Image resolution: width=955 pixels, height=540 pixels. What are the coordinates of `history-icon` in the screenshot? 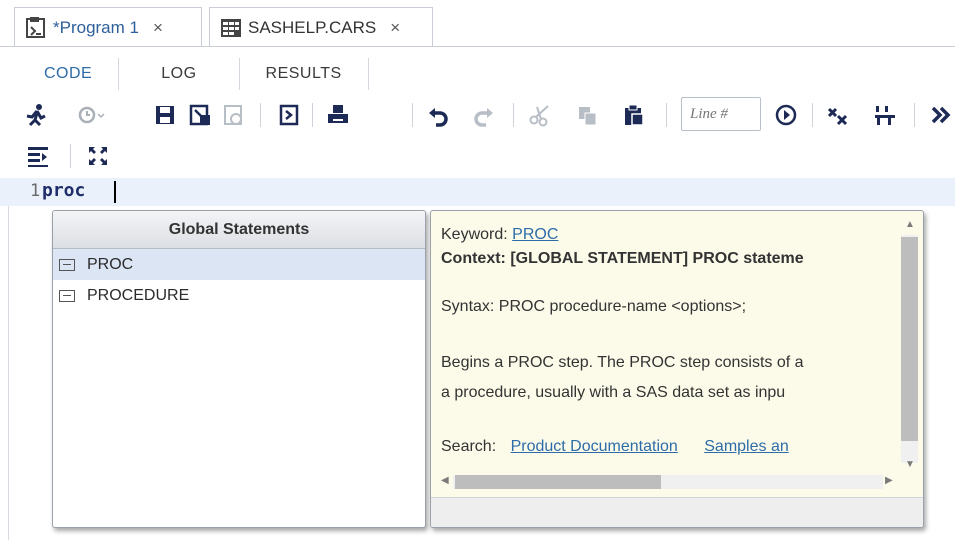 It's located at (90, 115).